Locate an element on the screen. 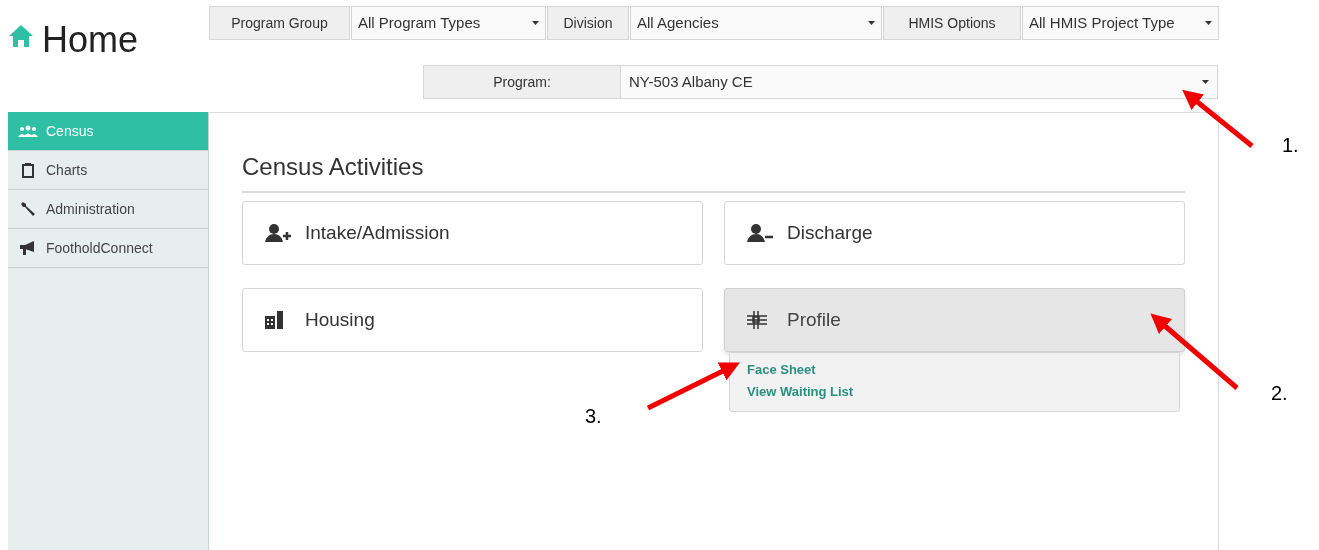  filter-select: All Agencies is located at coordinates (756, 23).